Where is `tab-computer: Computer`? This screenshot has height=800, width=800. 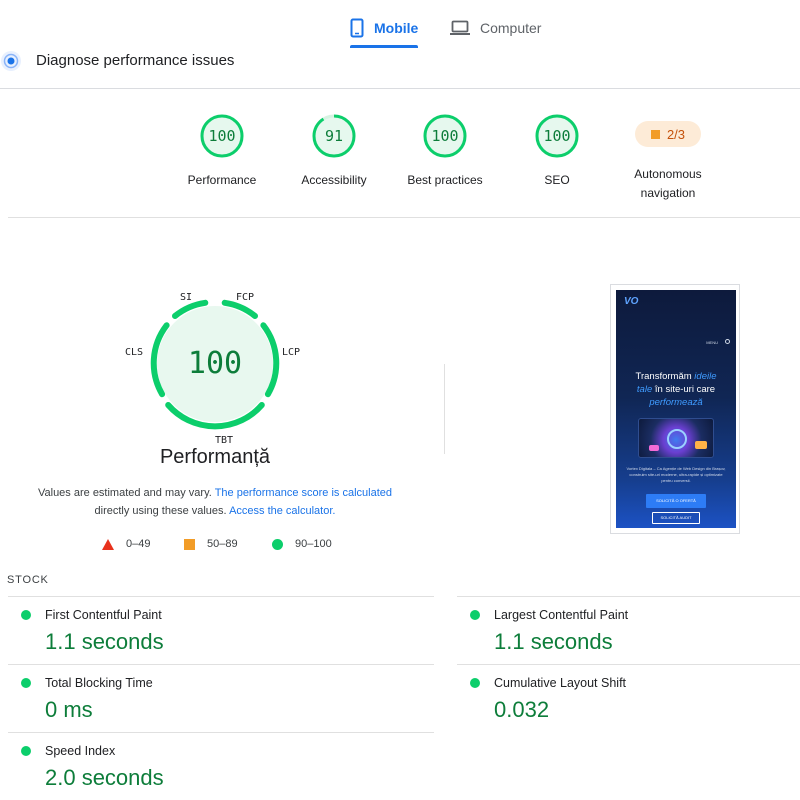 tab-computer: Computer is located at coordinates (495, 28).